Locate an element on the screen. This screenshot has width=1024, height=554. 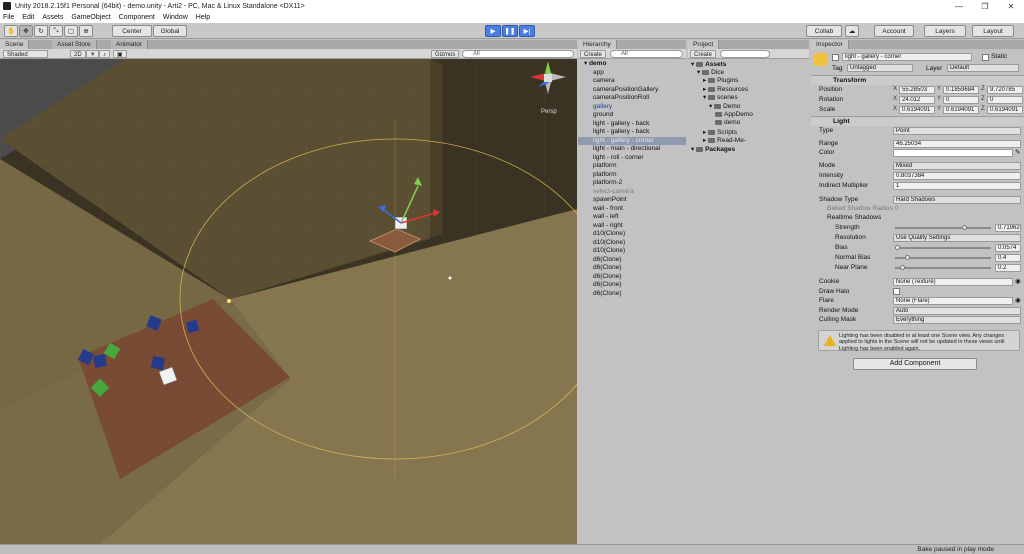
bias-slider-knob is located at coordinates (898, 247).